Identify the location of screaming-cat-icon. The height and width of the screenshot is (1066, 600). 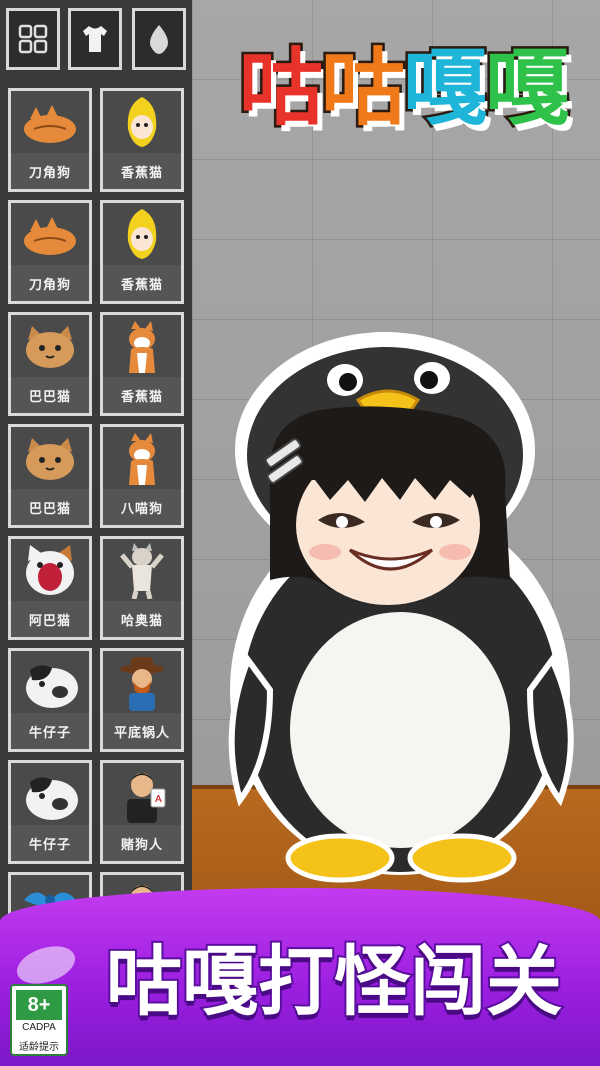
(50, 571).